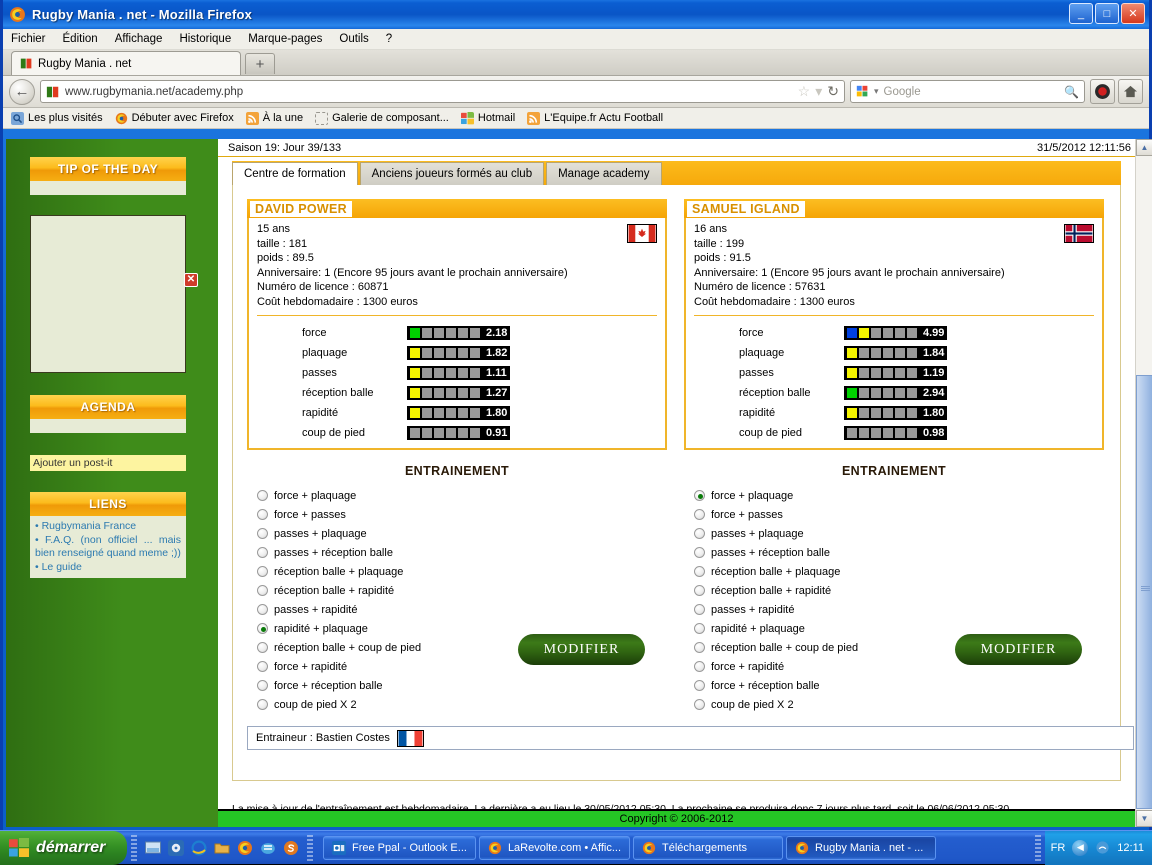 The width and height of the screenshot is (1152, 865). Describe the element at coordinates (274, 118) in the screenshot. I see `bookmark-a-la-une: À la une` at that location.